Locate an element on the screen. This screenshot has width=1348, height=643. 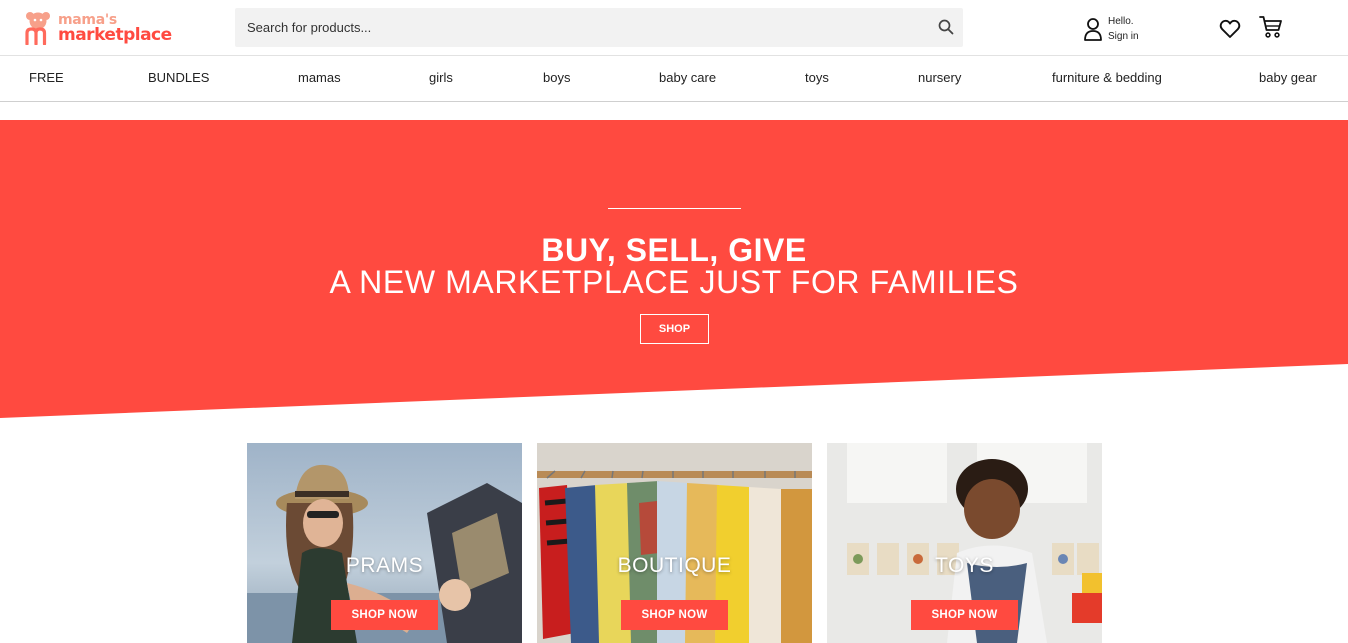
shop-now-button-boutique: SHOP NOW is located at coordinates (674, 615).